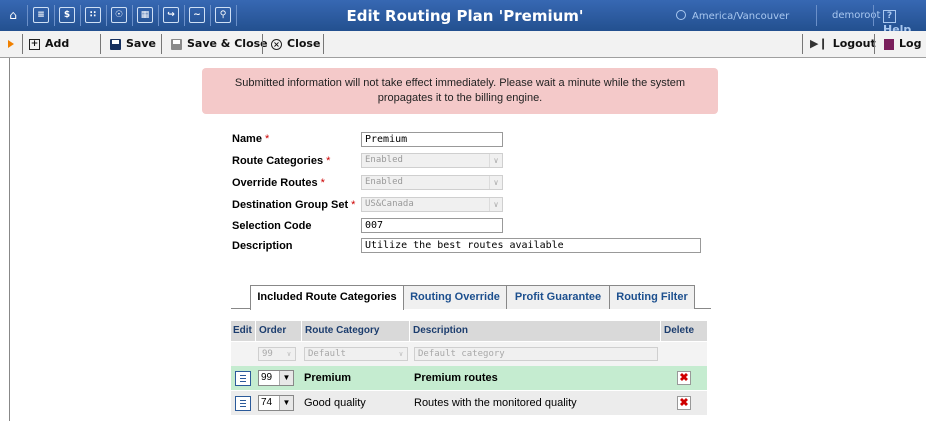  What do you see at coordinates (57, 43) in the screenshot?
I see `add-label: Add` at bounding box center [57, 43].